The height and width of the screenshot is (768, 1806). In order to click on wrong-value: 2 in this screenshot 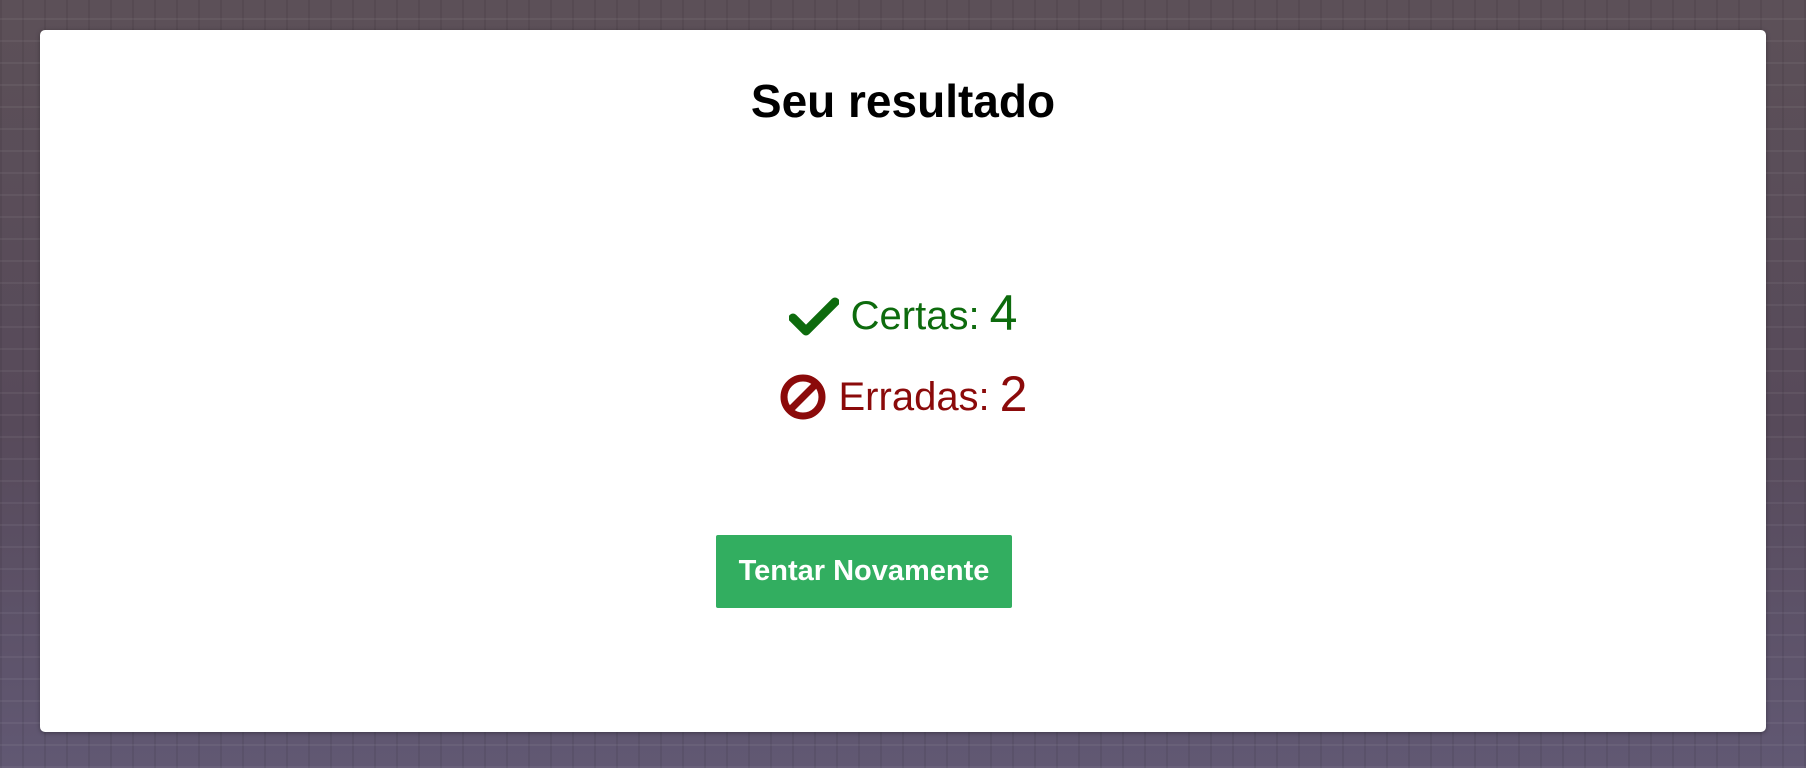, I will do `click(1013, 394)`.